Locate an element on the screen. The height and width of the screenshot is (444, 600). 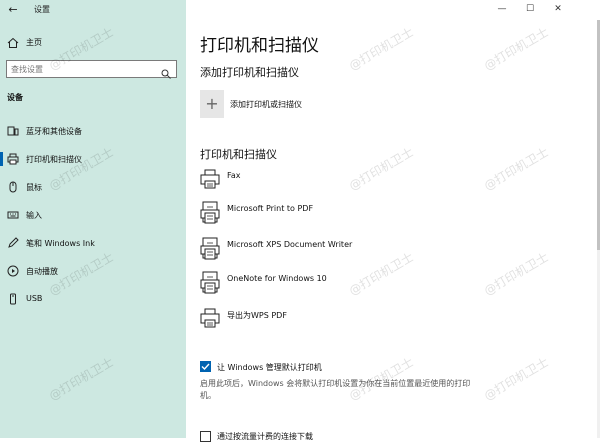
printer-pdf-icon is located at coordinates (210, 213).